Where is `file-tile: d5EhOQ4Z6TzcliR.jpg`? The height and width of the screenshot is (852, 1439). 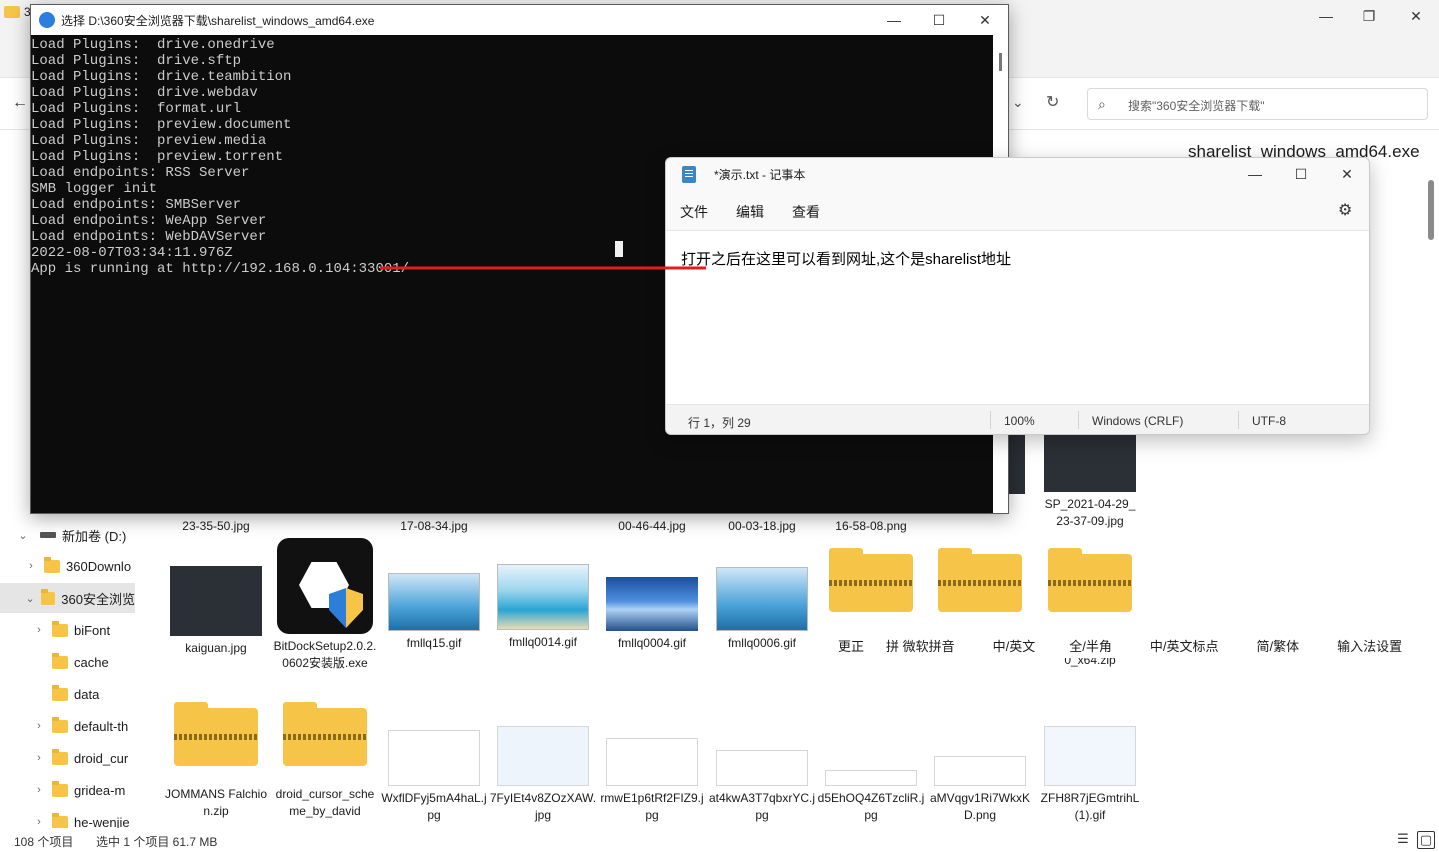 file-tile: d5EhOQ4Z6TzcliR.jpg is located at coordinates (871, 797).